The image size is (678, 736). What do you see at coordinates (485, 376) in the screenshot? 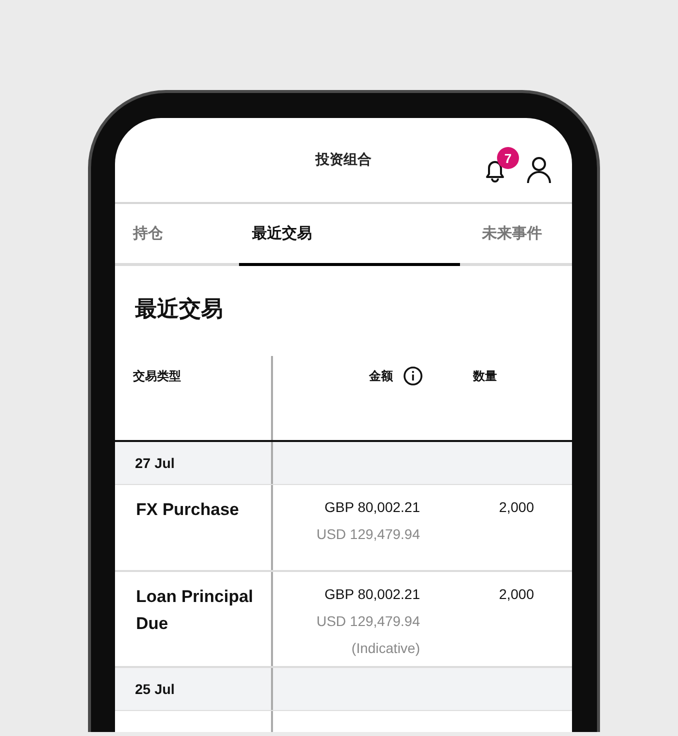
I see `column-header: 数量` at bounding box center [485, 376].